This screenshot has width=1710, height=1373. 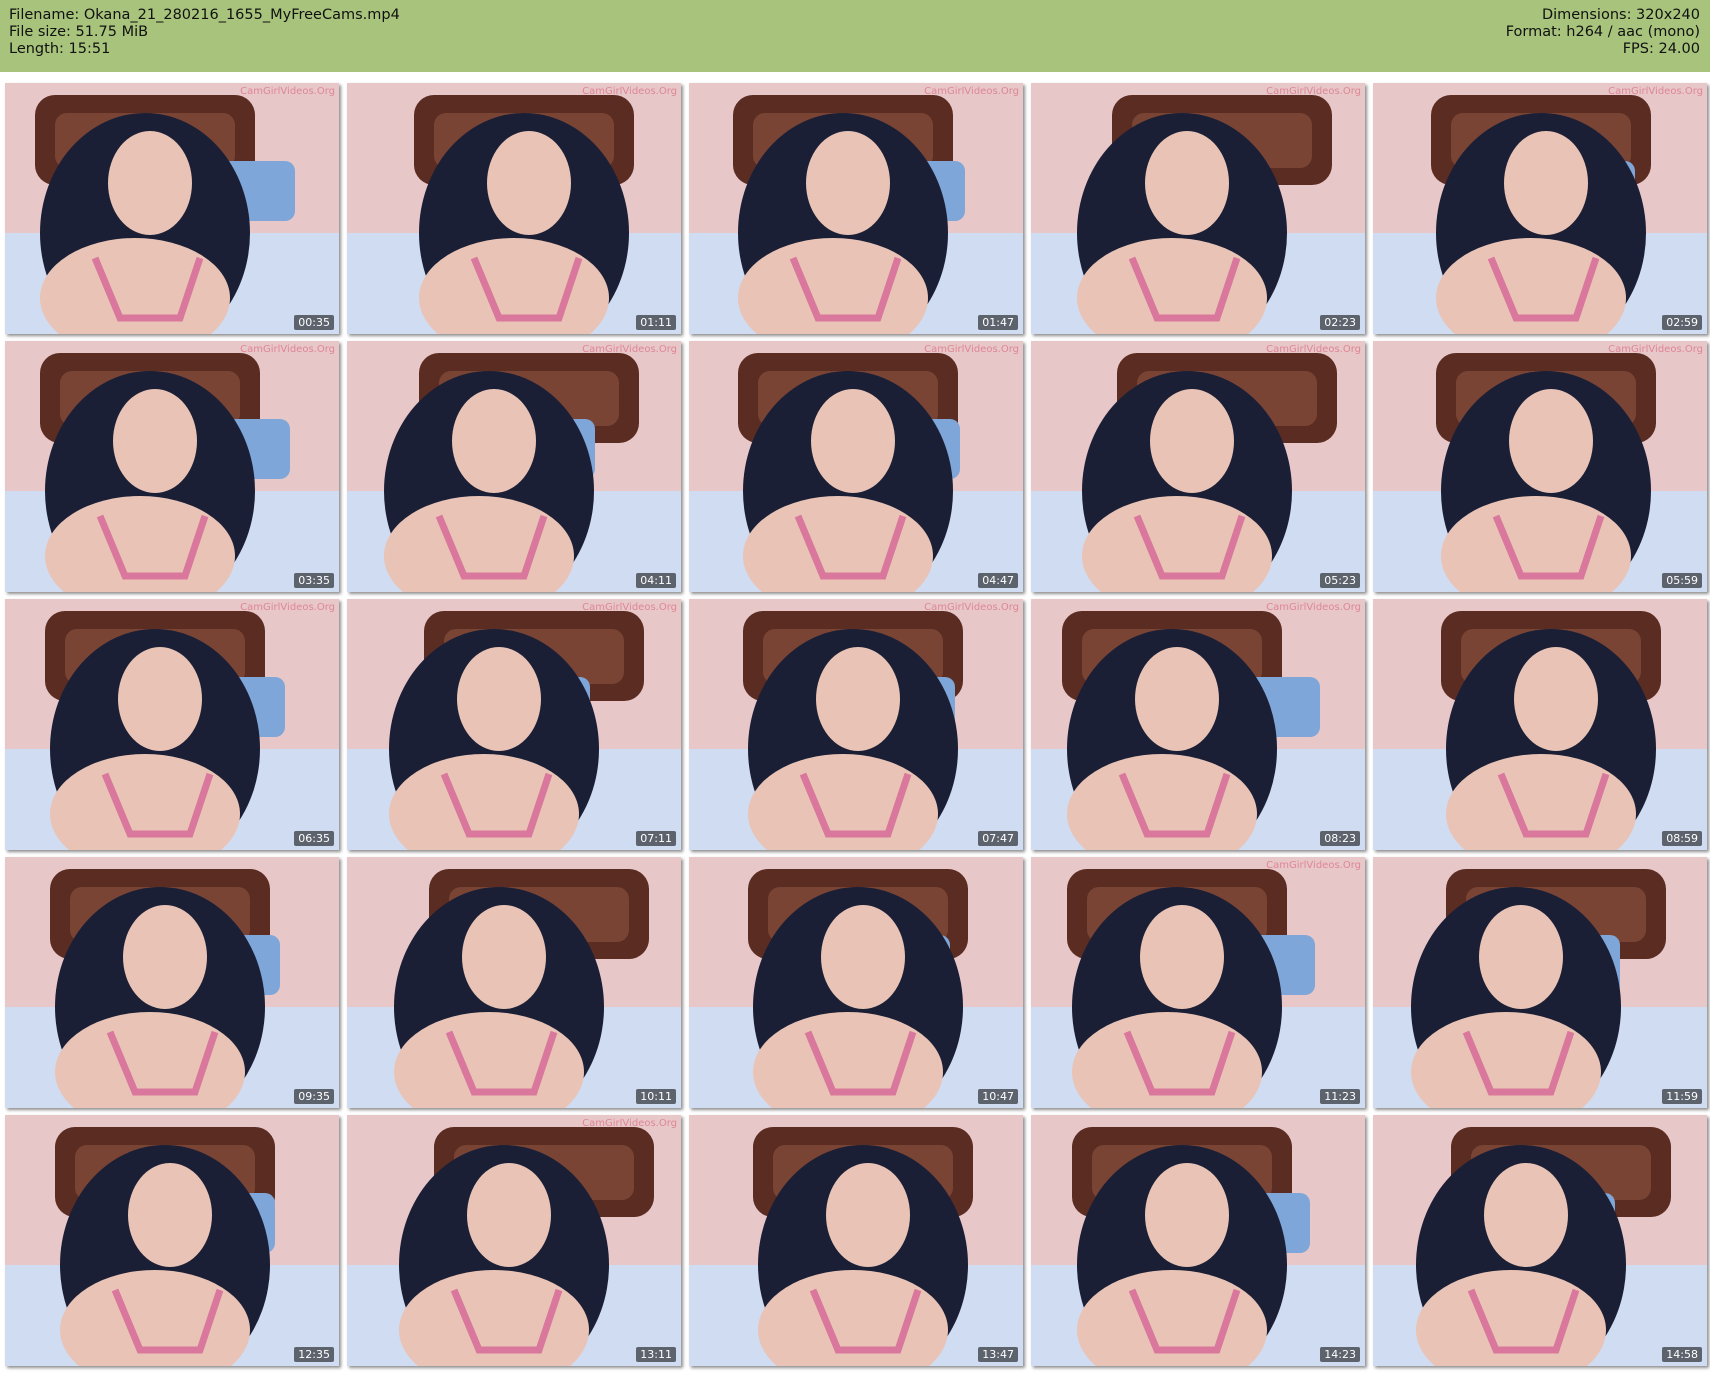 I want to click on video-thumbnail: CamGirlVideos.Org 05:23, so click(x=1198, y=466).